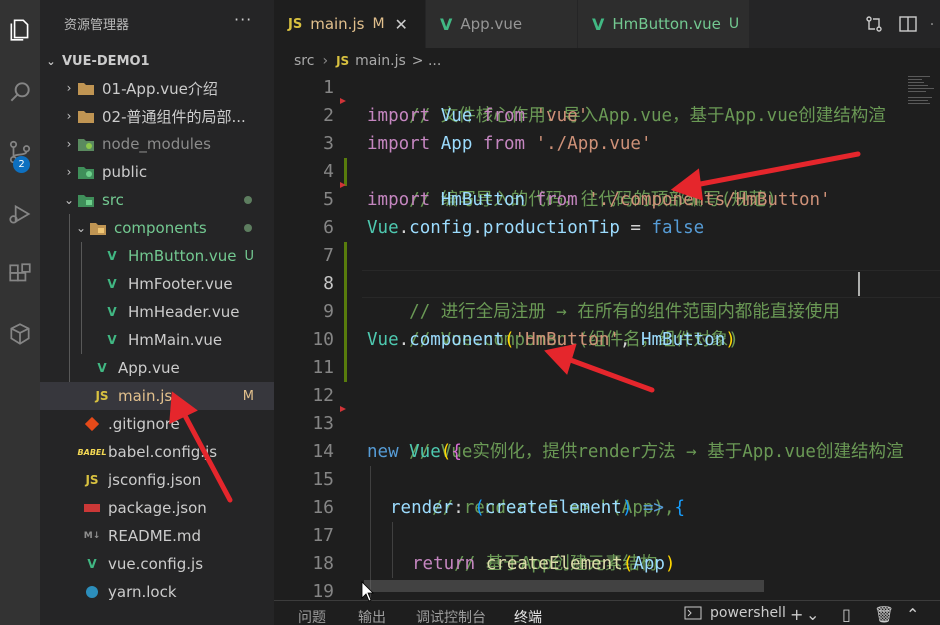  I want to click on code-bracket: ), so click(627, 508).